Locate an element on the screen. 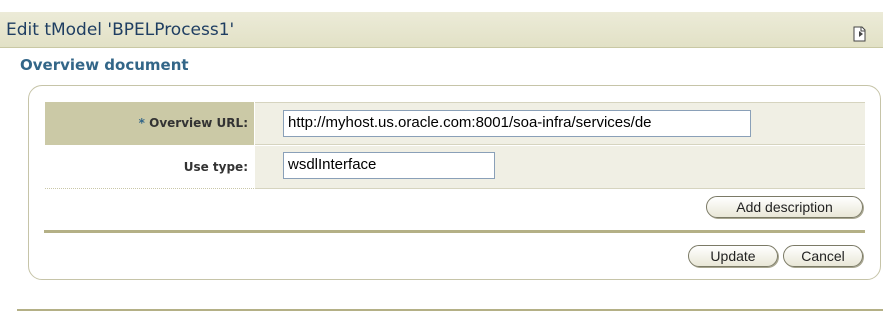  overview-url-label: * Overview URL: is located at coordinates (185, 123).